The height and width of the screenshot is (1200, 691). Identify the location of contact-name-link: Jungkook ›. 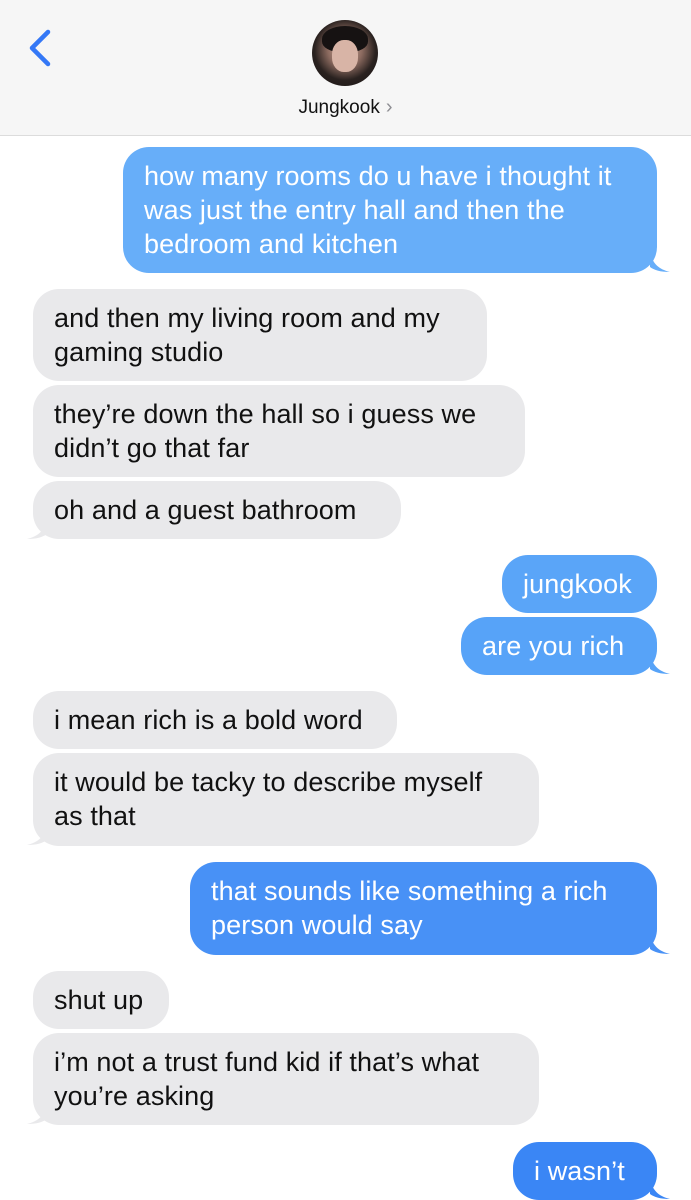
(345, 107).